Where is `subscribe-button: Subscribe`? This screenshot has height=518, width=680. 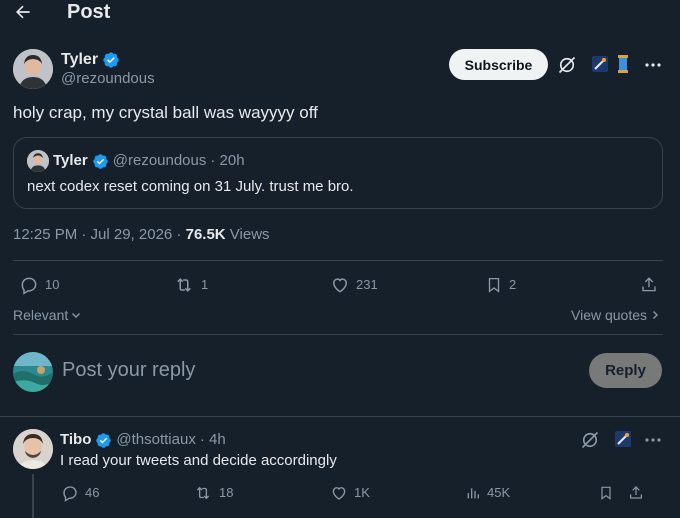
subscribe-button: Subscribe is located at coordinates (498, 64).